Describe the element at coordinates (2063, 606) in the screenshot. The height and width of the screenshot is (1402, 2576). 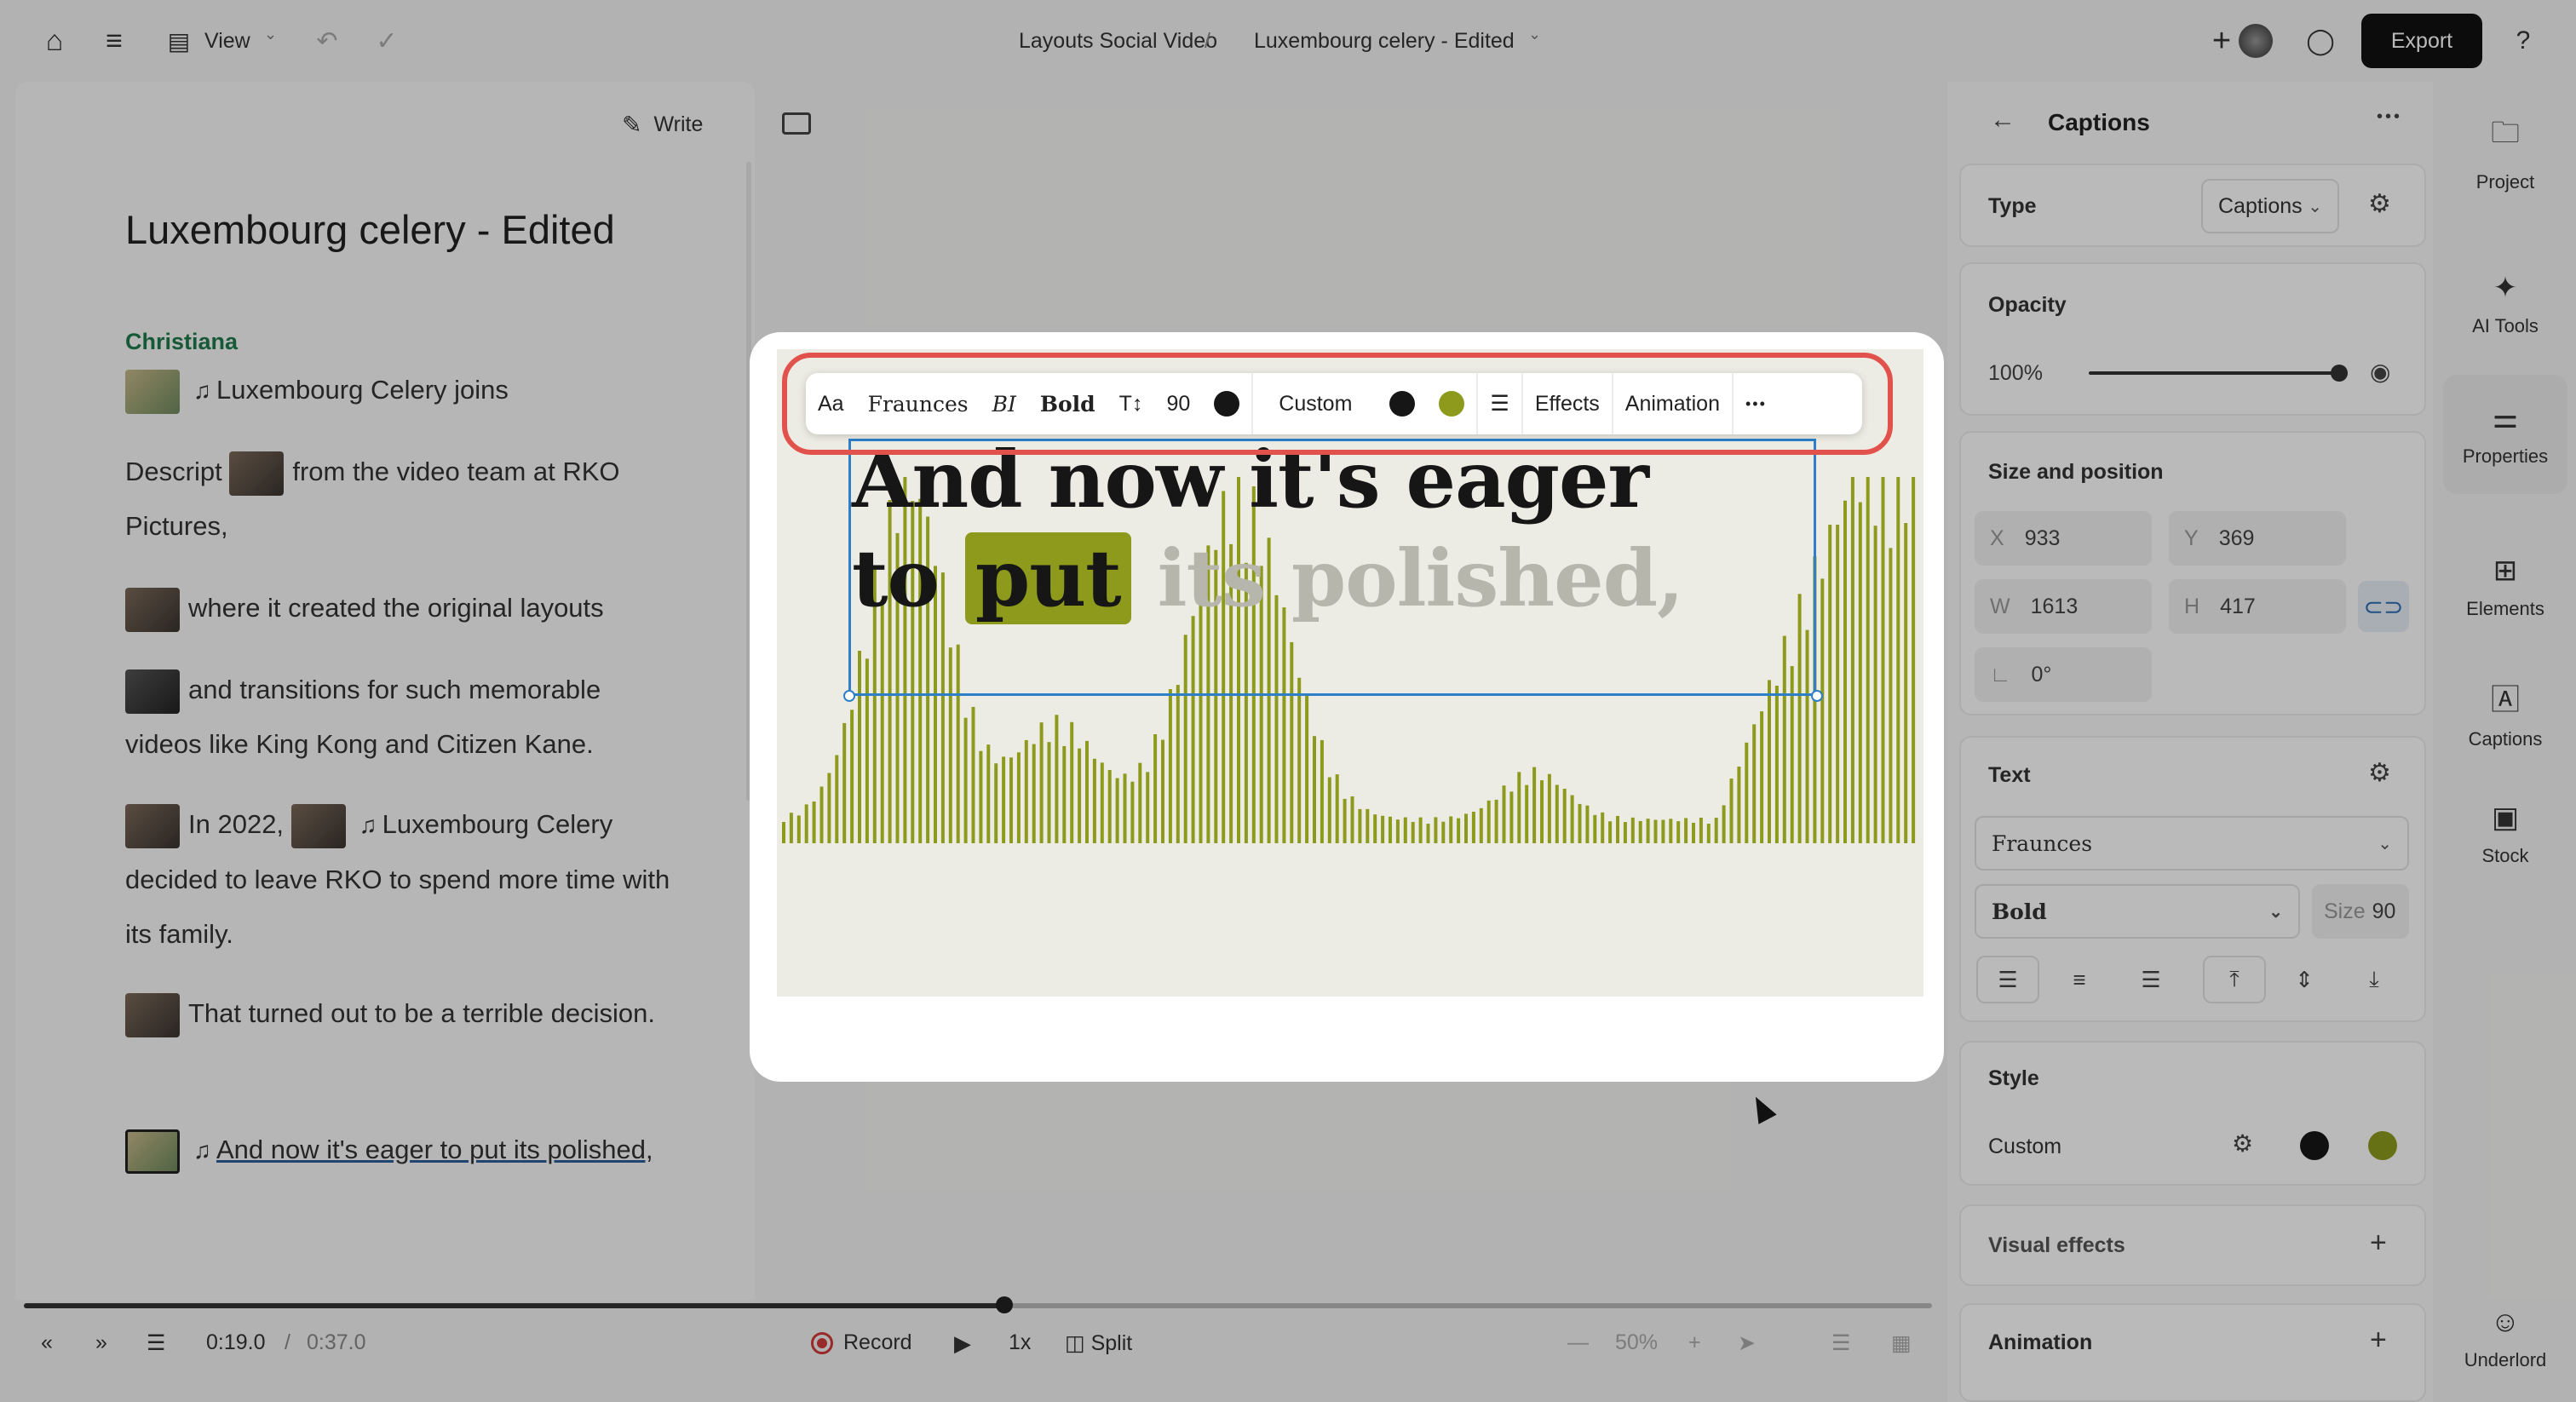
I see `width-field: W 1613` at that location.